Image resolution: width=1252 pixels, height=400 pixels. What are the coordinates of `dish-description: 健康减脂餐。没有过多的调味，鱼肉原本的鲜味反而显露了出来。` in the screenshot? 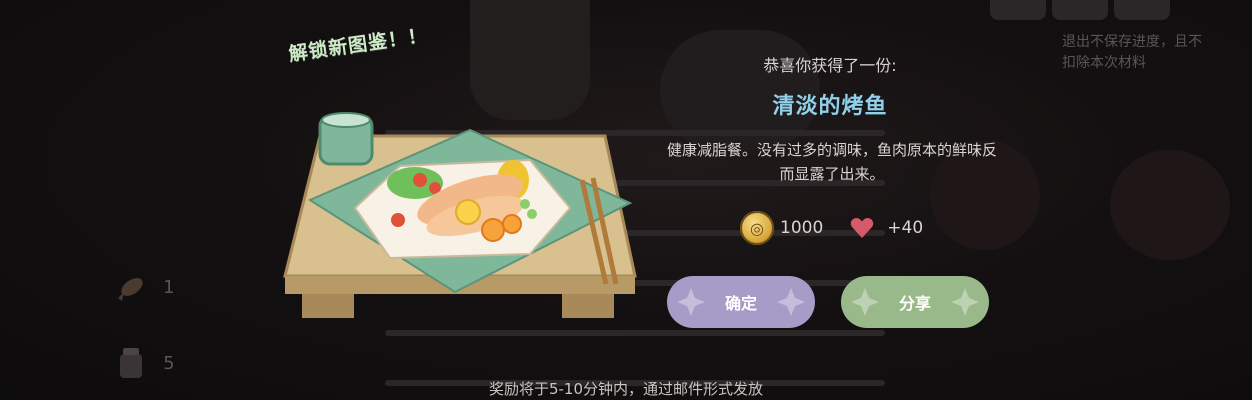 It's located at (831, 162).